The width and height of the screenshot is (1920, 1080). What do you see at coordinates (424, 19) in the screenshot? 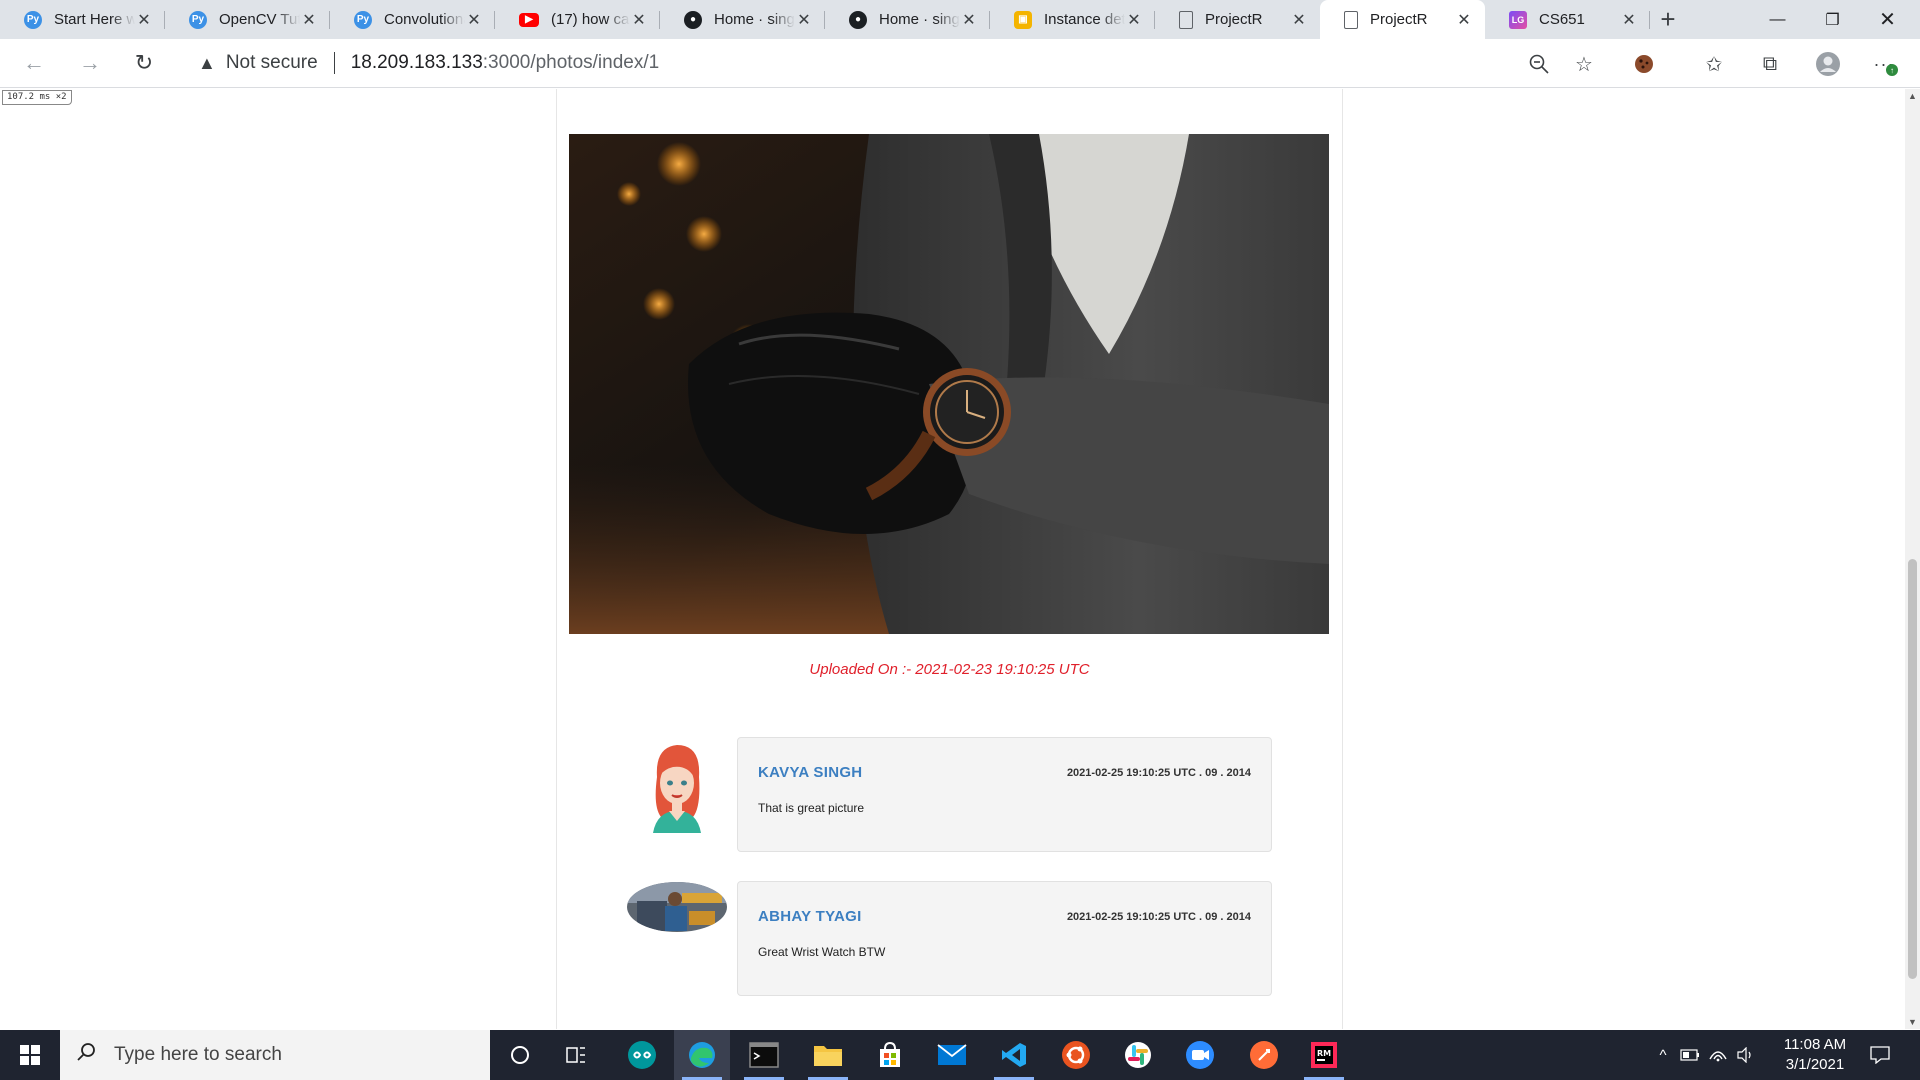
I see `tab-title: Convolutional` at bounding box center [424, 19].